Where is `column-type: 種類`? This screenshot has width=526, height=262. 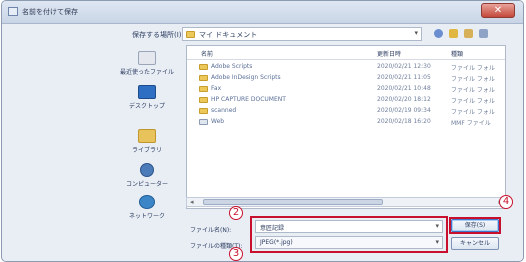
column-type: 種類 is located at coordinates (457, 53).